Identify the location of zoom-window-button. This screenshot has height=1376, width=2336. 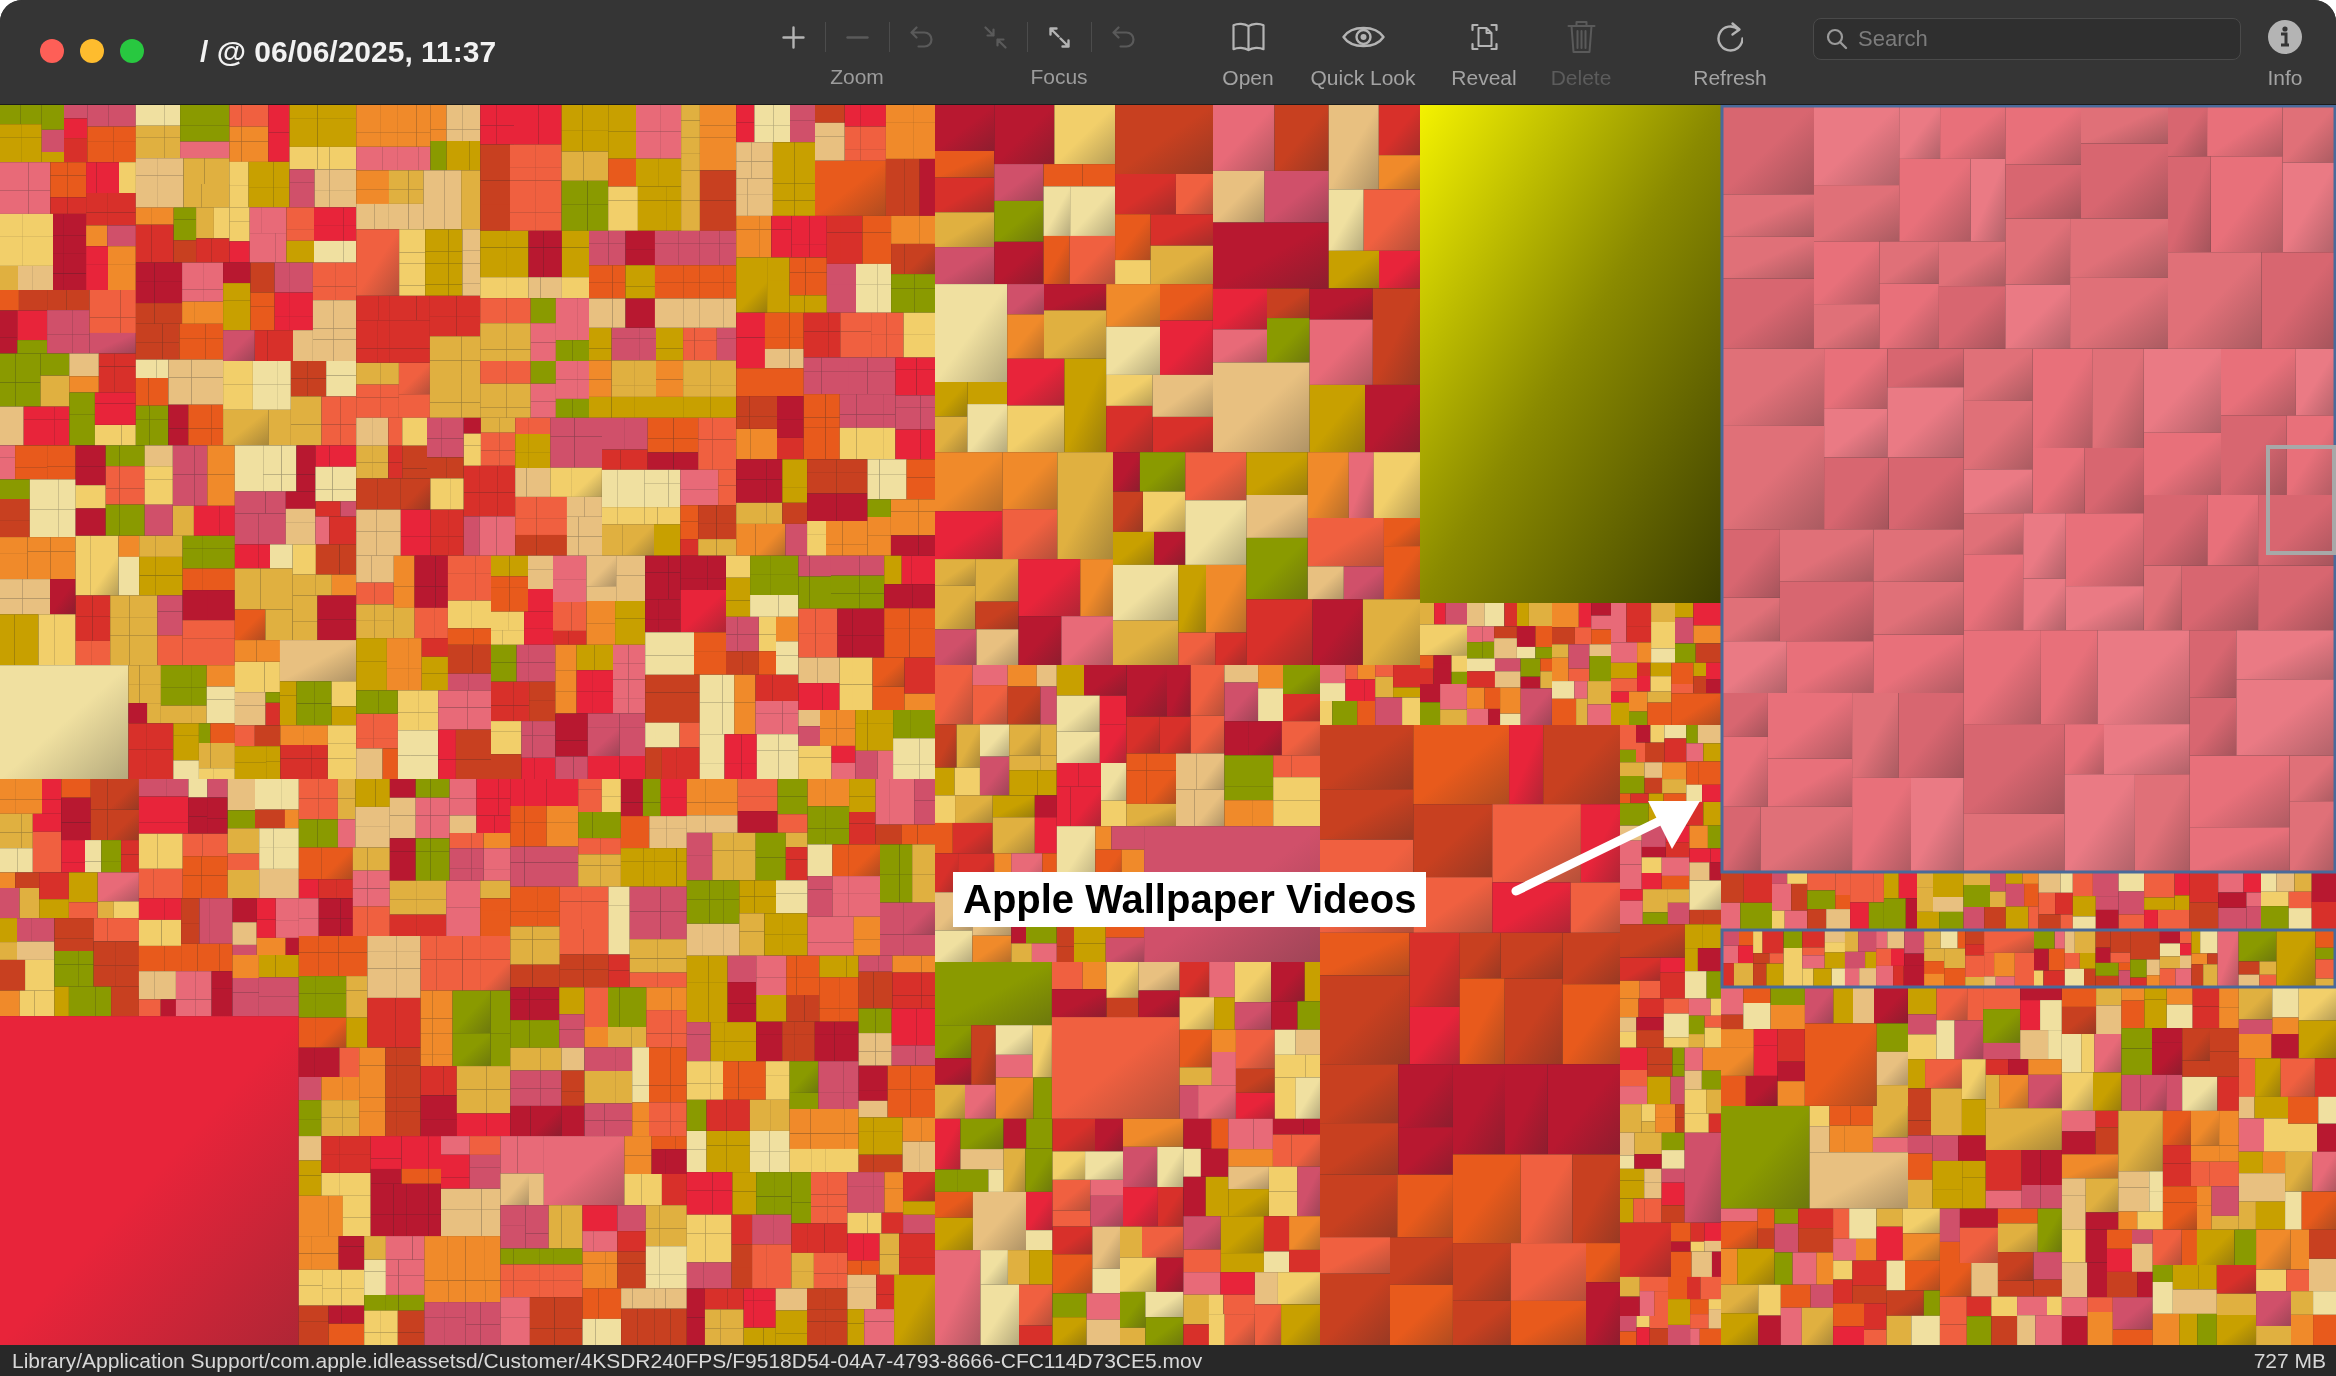
(132, 51).